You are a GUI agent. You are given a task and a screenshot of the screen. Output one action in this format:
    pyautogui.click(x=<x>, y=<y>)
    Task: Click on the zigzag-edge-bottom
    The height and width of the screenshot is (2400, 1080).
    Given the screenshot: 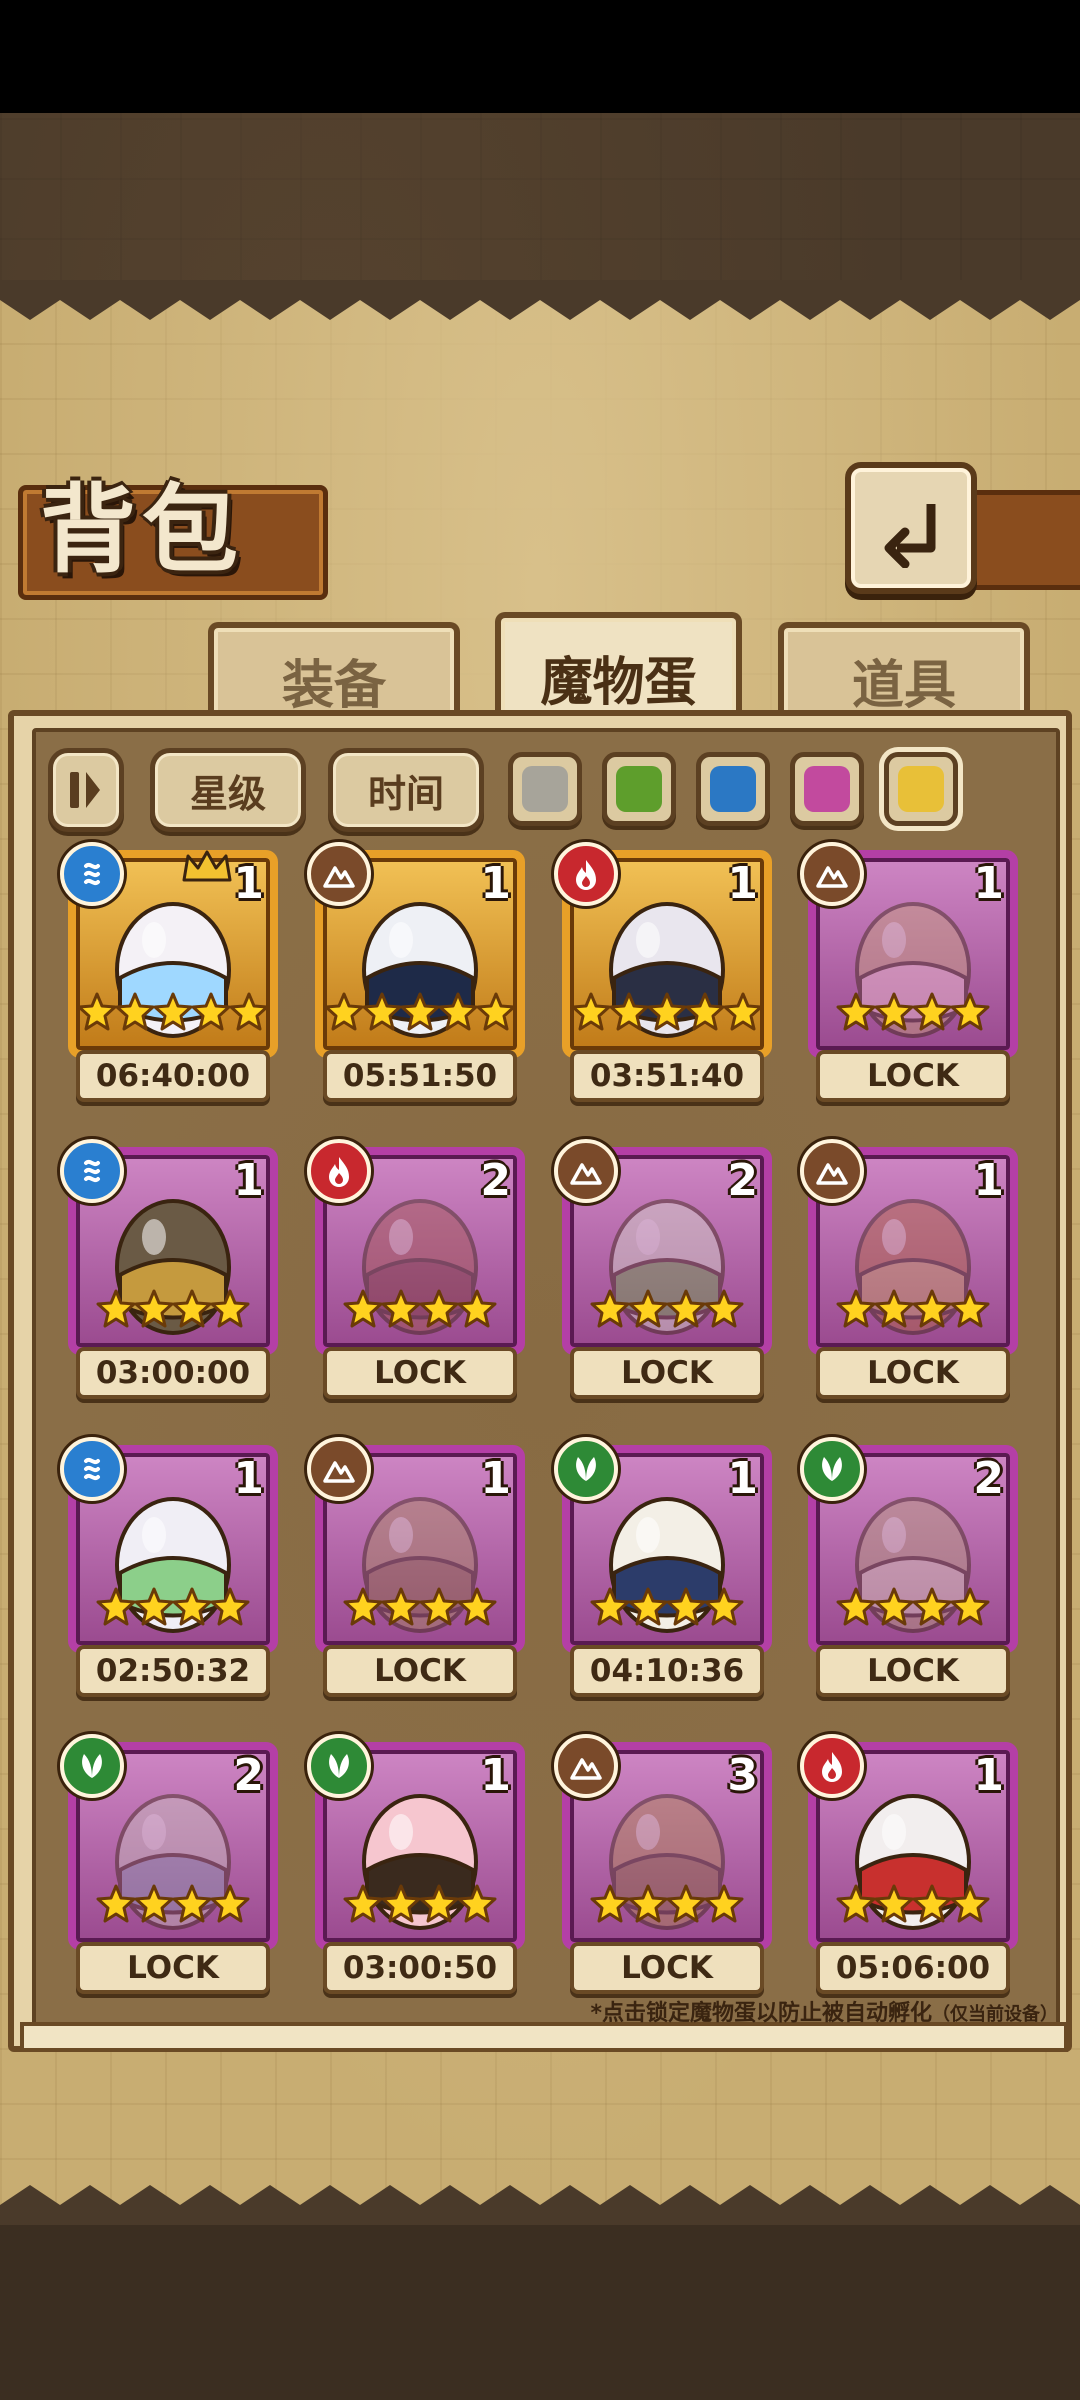 What is the action you would take?
    pyautogui.click(x=540, y=2205)
    